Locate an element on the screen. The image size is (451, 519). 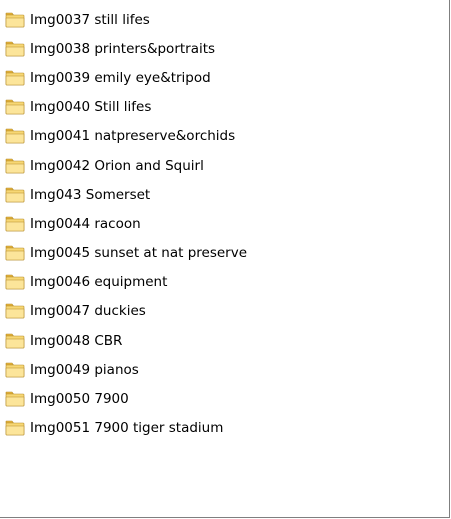
list-item: Img0050 7900 is located at coordinates (123, 398).